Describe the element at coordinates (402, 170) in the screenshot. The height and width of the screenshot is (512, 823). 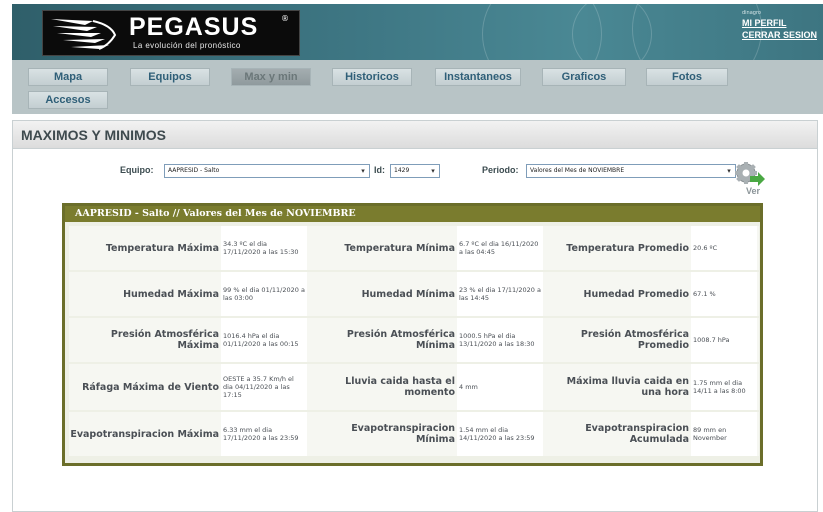
I see `id-select-value: 1429` at that location.